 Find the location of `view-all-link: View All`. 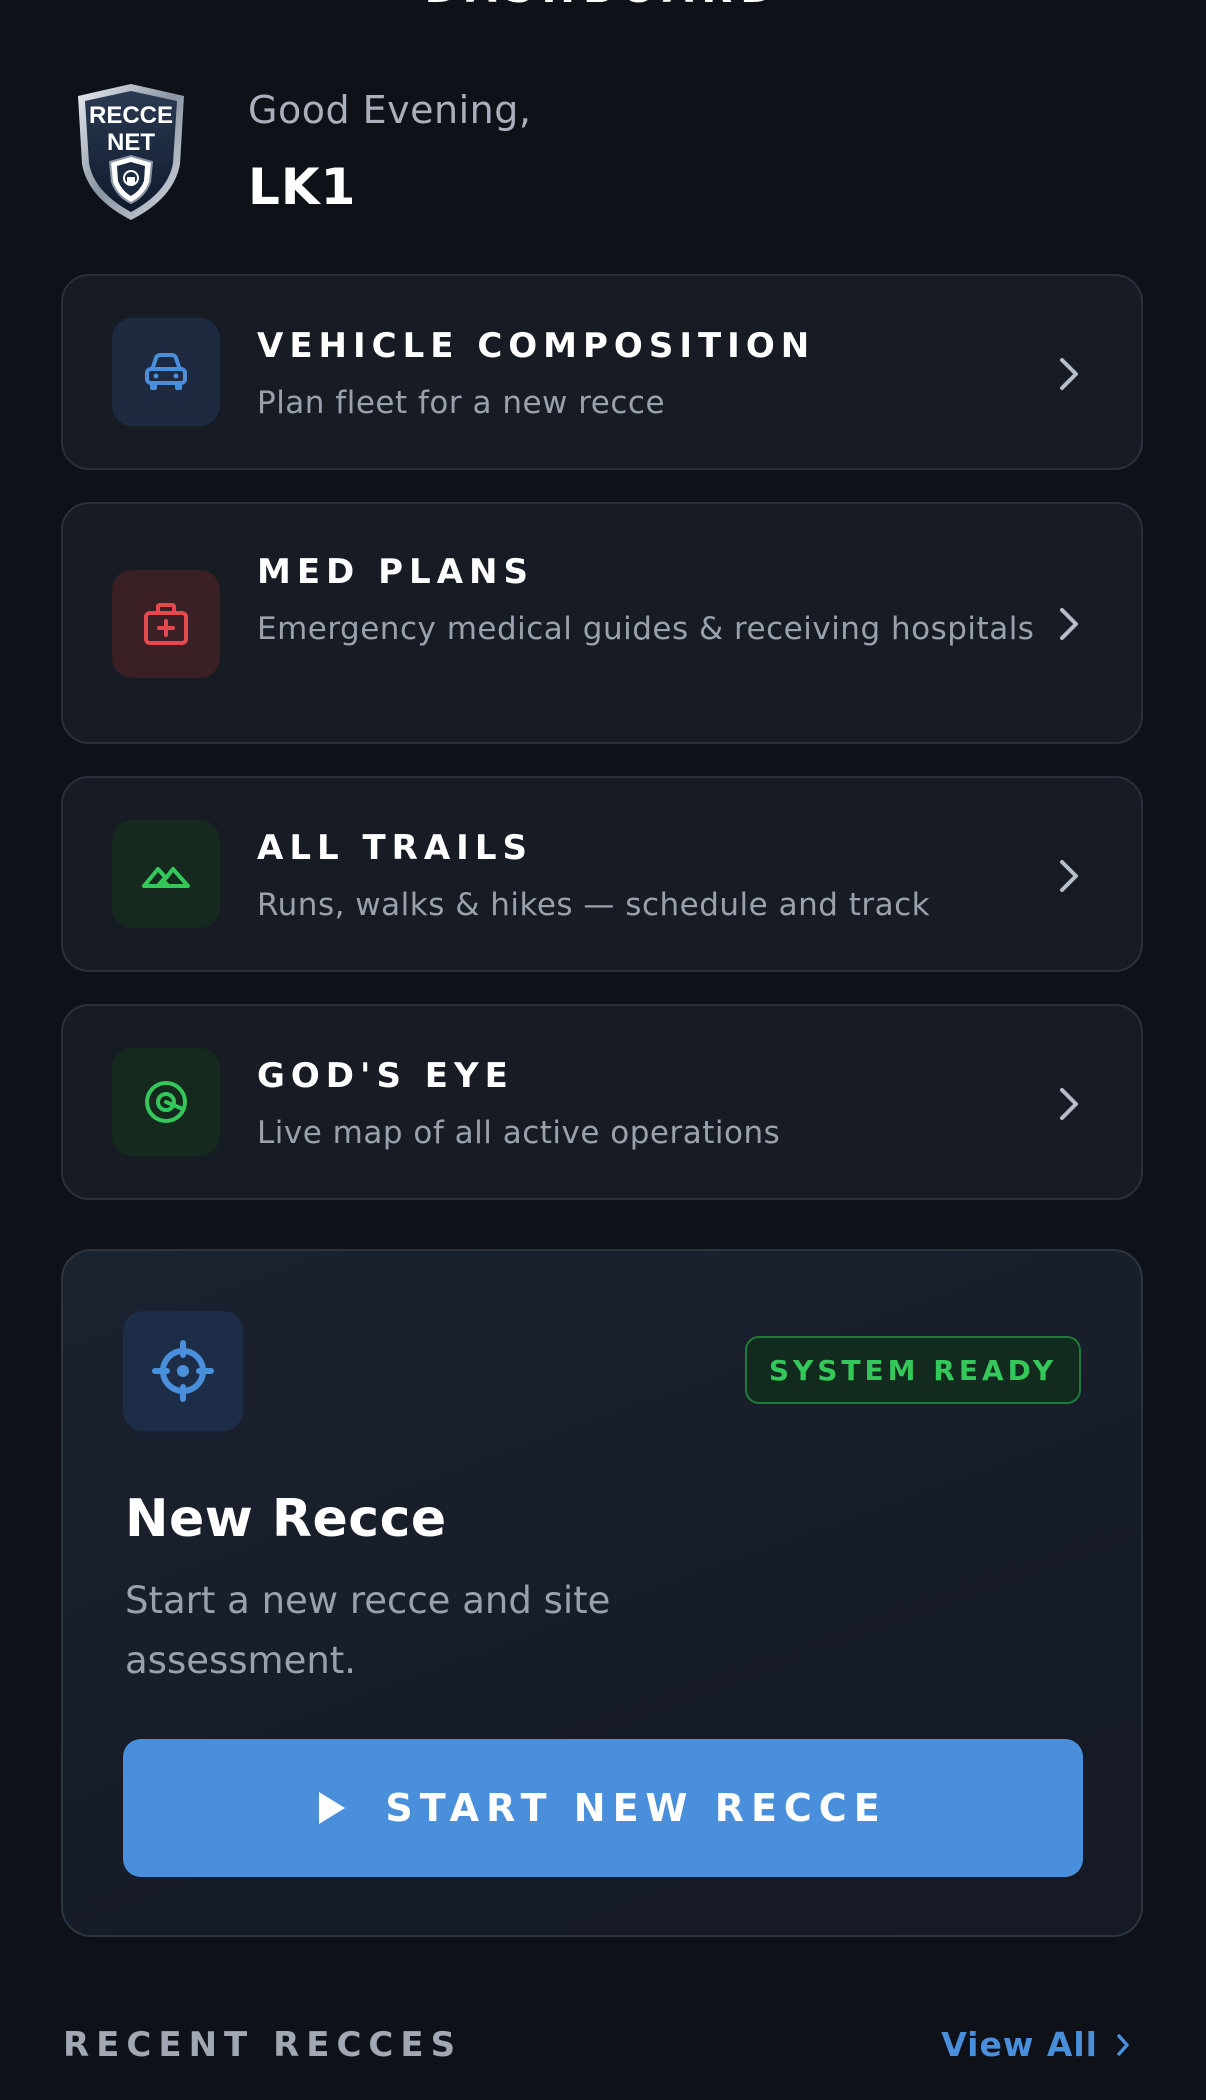

view-all-link: View All is located at coordinates (1035, 2044).